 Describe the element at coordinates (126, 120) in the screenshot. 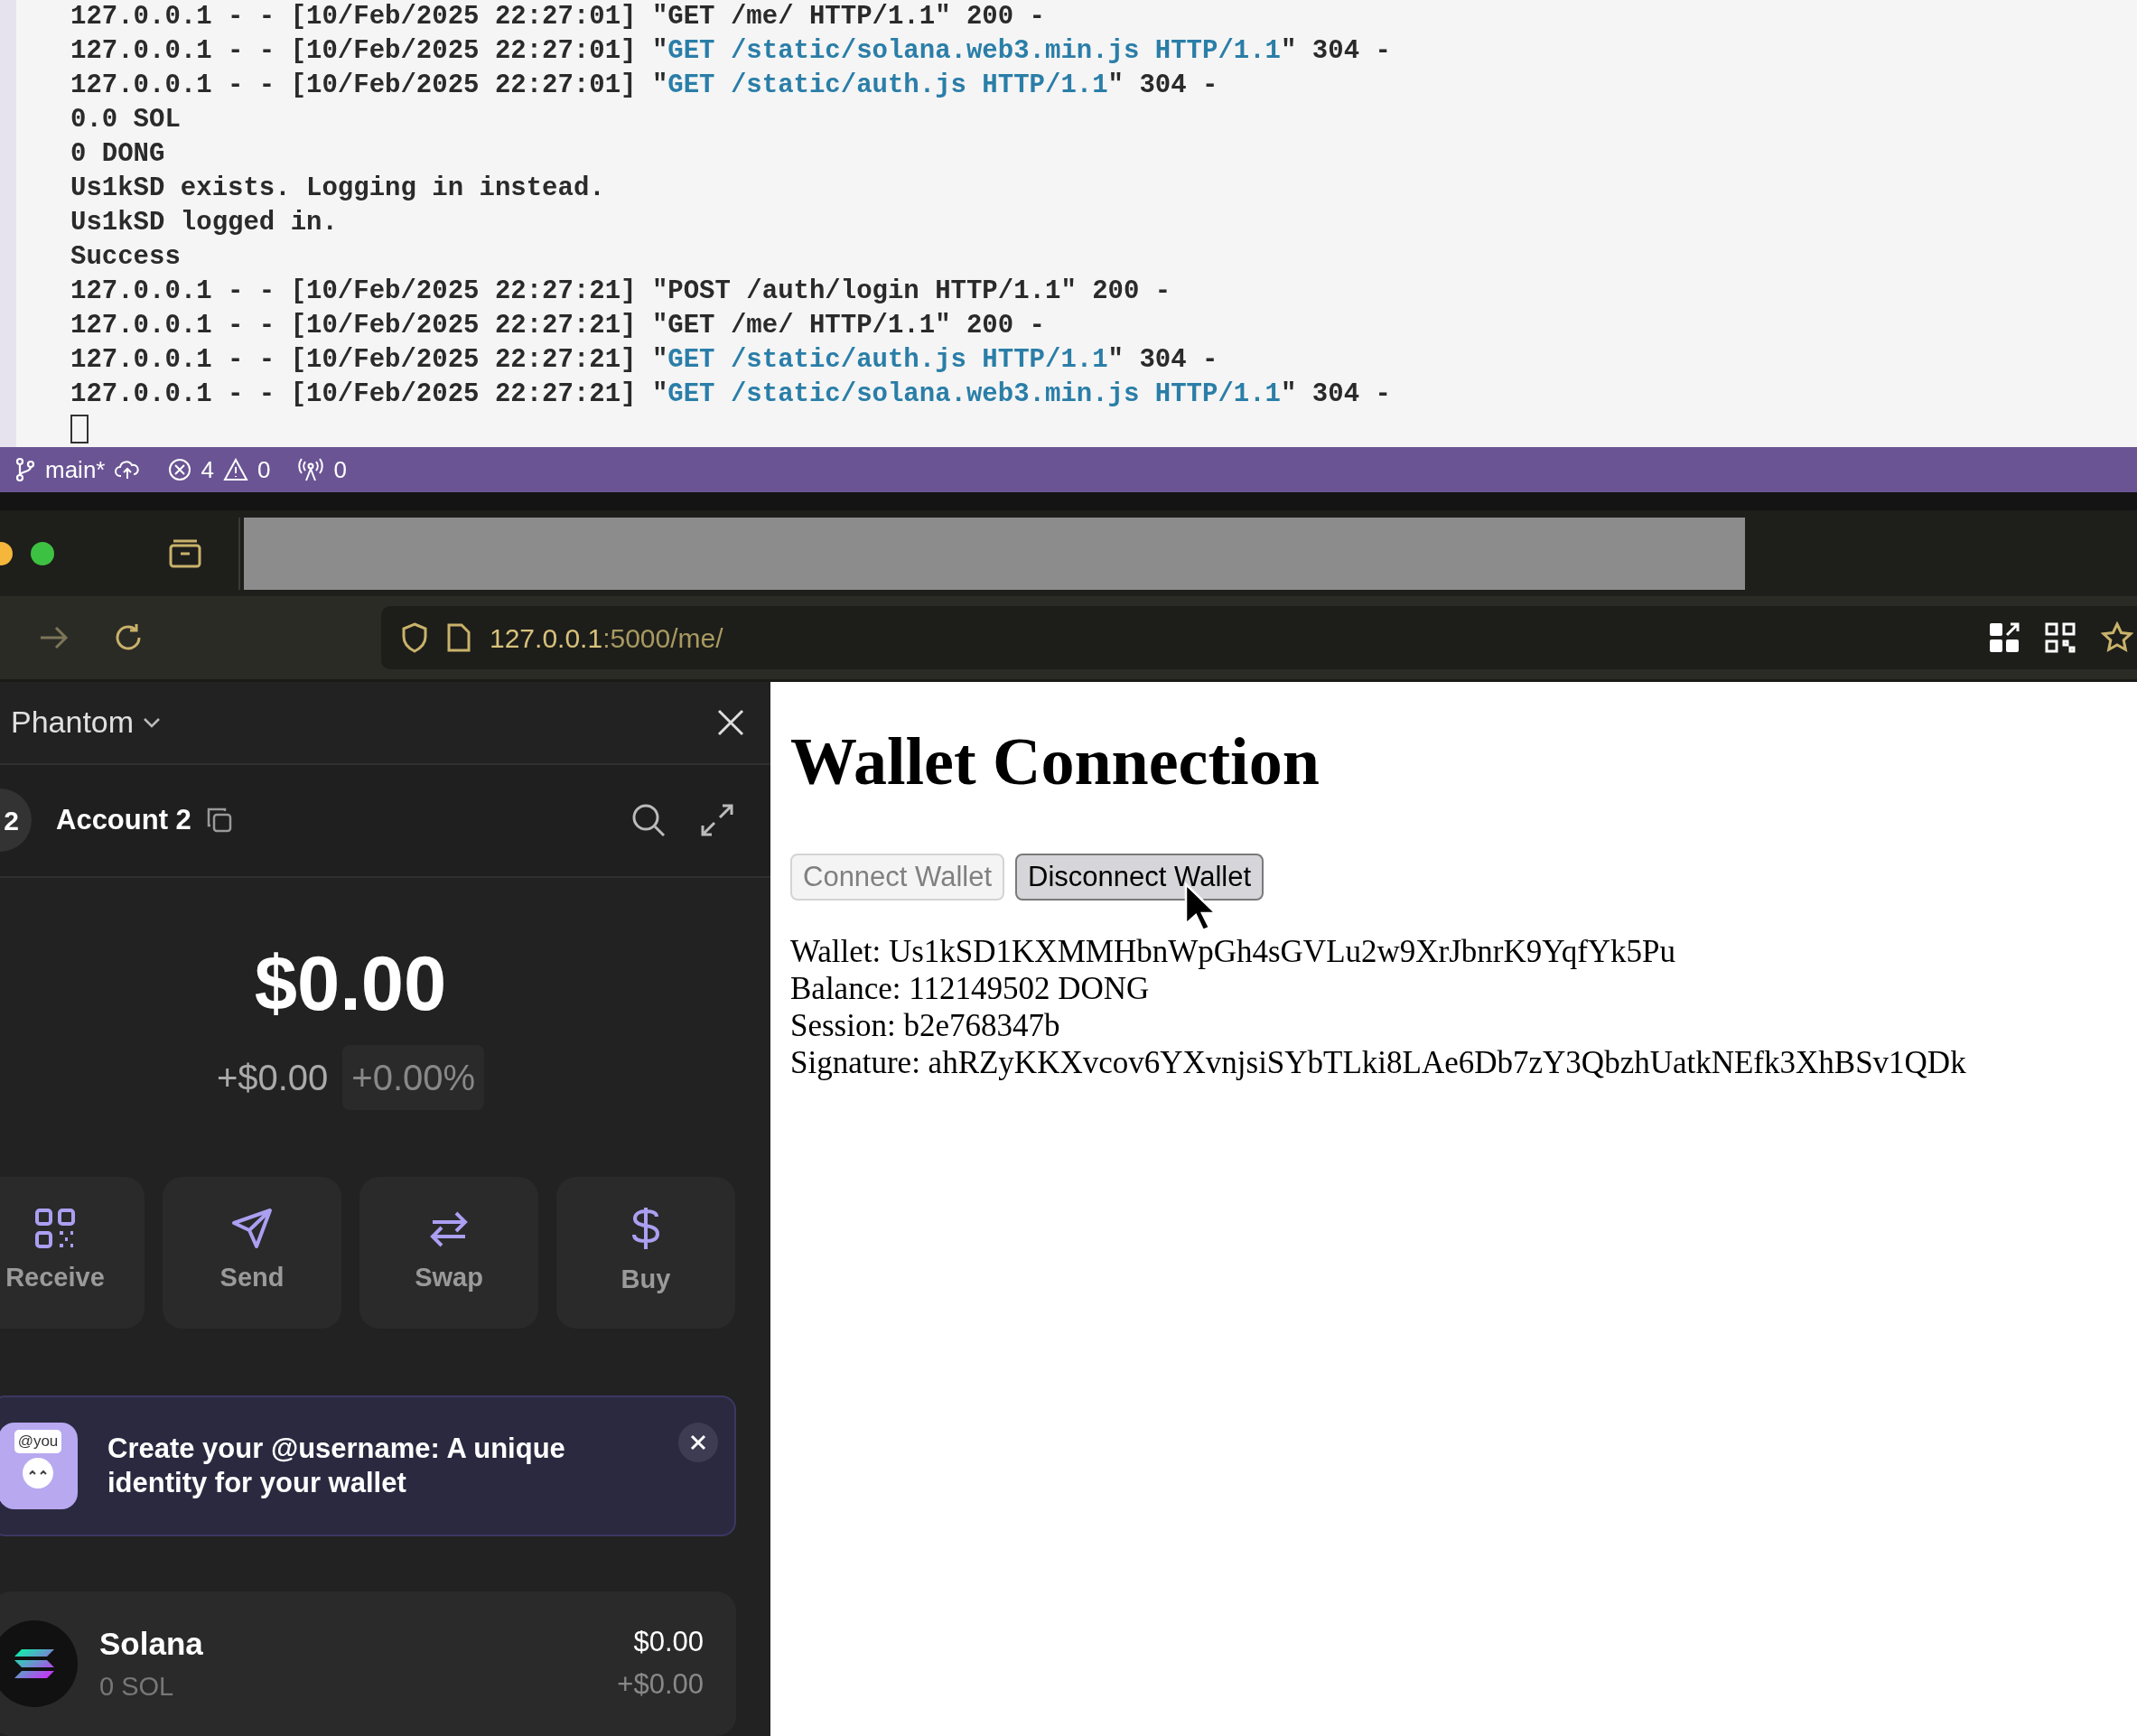

I see `log-line: 0.0 SOL` at that location.